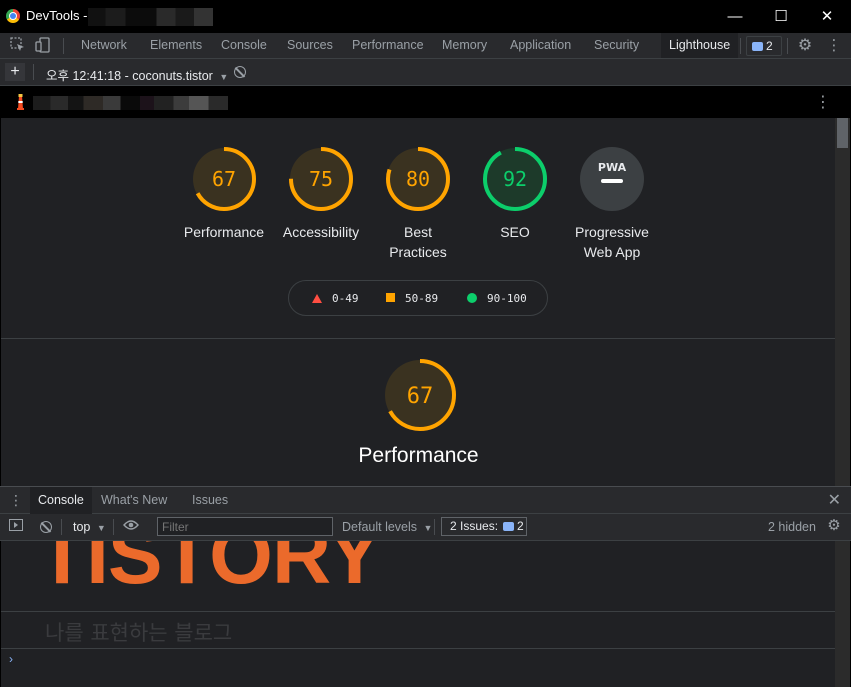 This screenshot has width=851, height=687. I want to click on report-menu-icon: ⋮, so click(823, 103).